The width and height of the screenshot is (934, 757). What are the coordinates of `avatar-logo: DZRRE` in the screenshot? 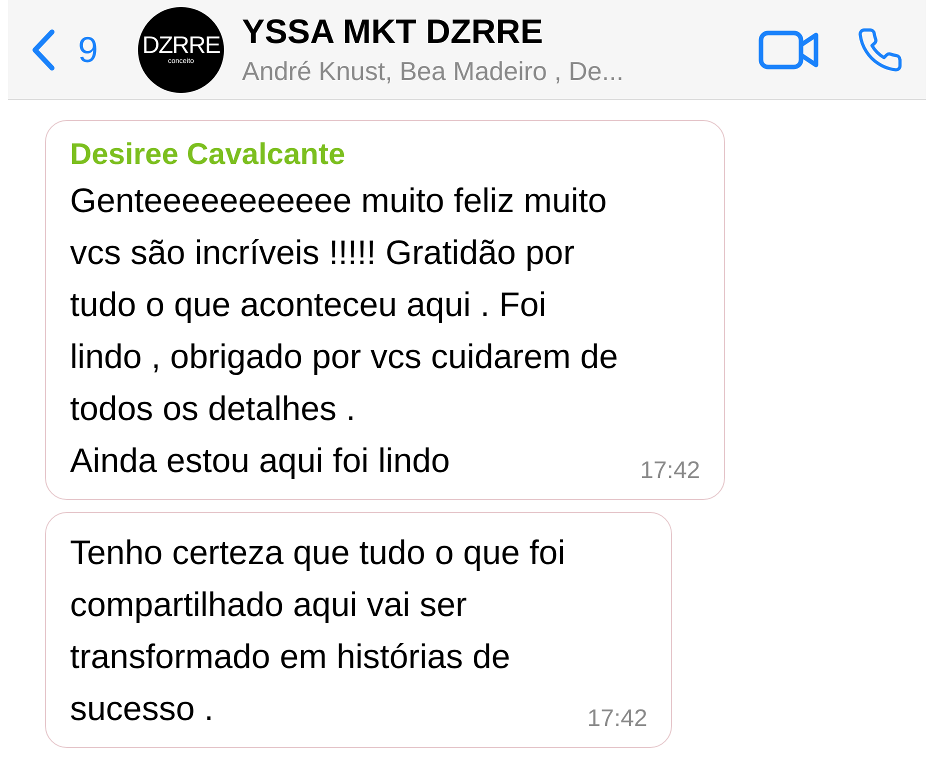 It's located at (181, 46).